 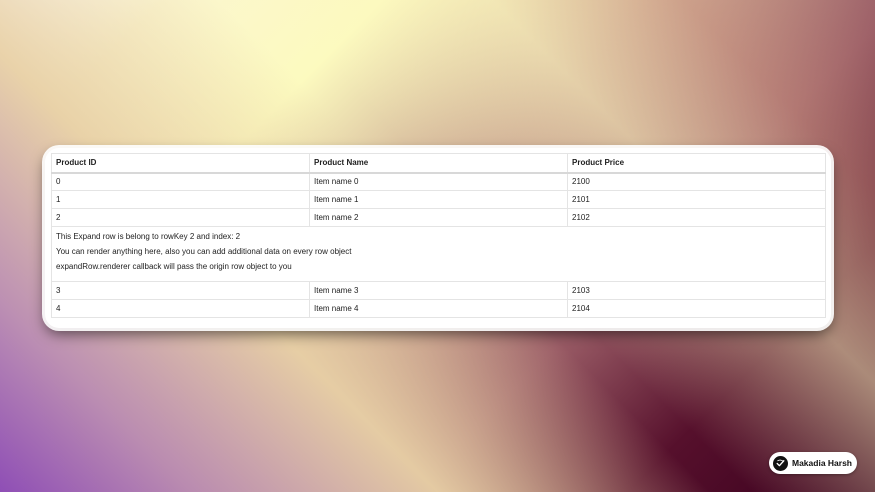 I want to click on cell-product-price: 2101, so click(x=696, y=199).